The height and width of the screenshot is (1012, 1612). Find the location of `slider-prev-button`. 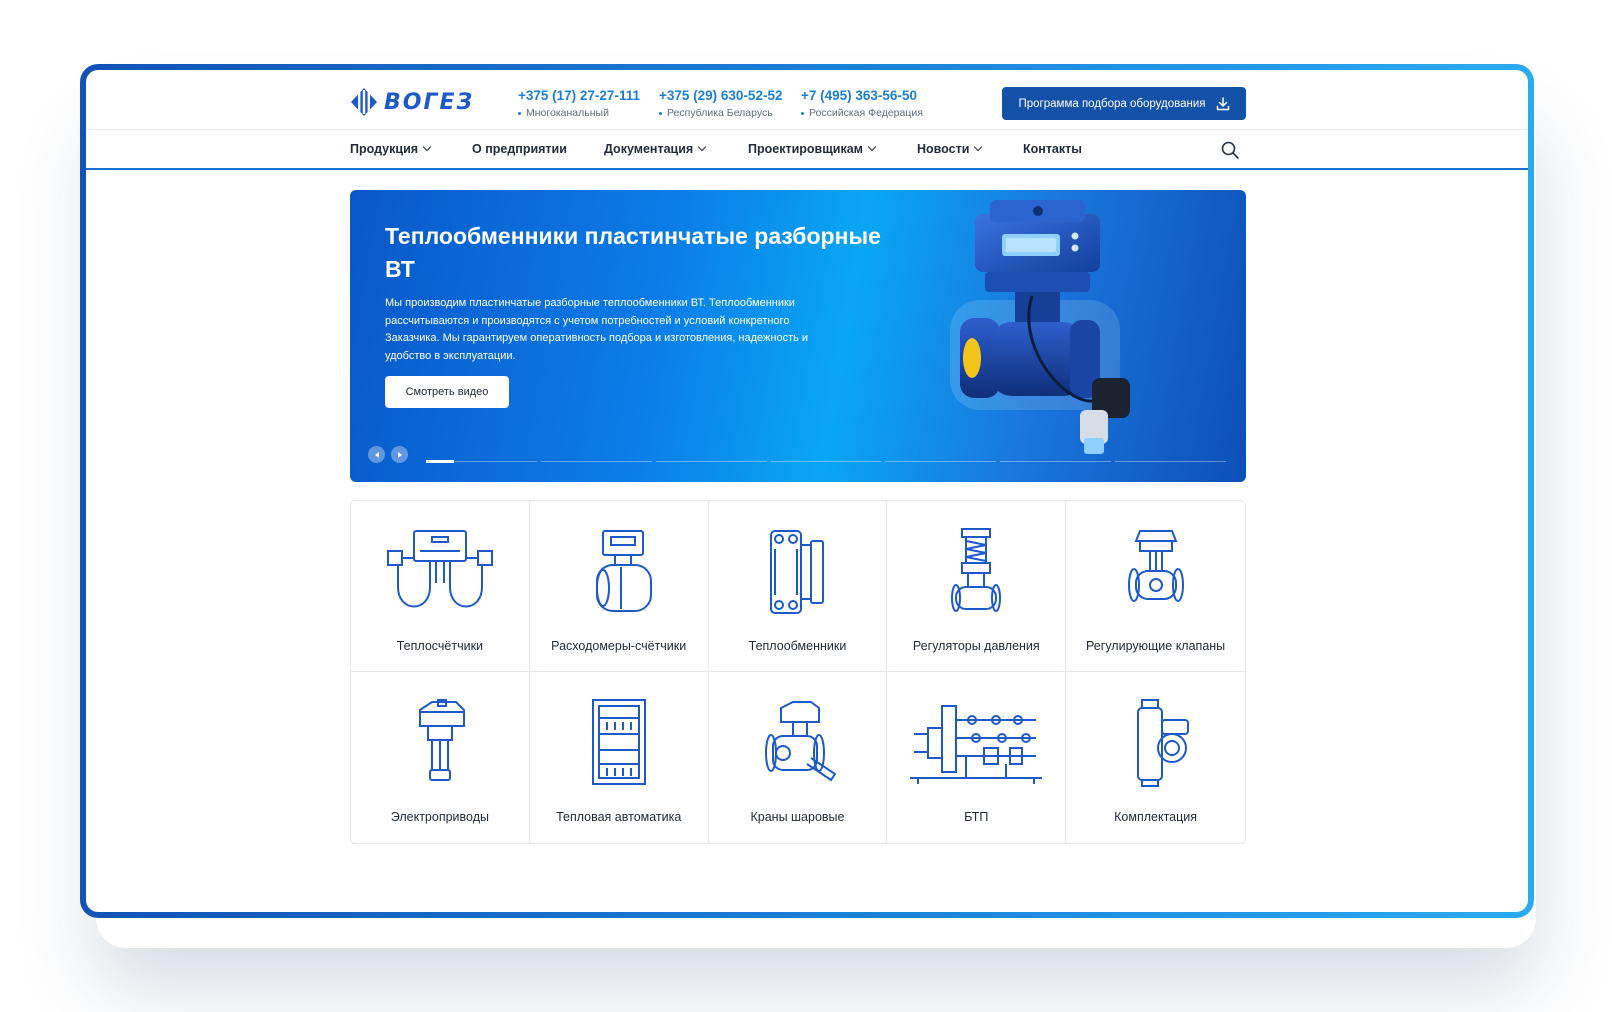

slider-prev-button is located at coordinates (376, 454).